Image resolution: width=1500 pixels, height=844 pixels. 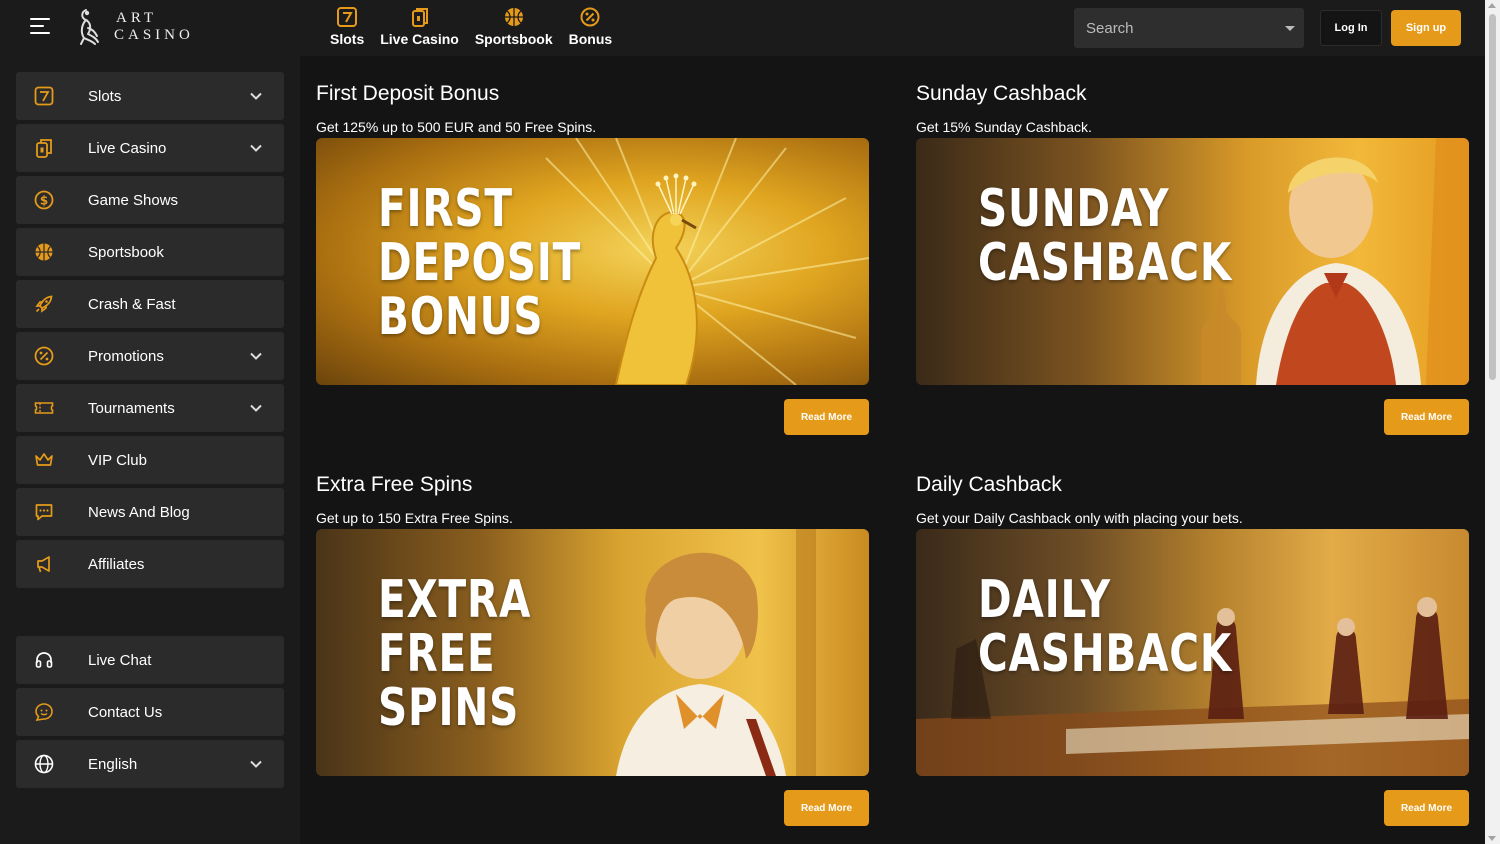 What do you see at coordinates (419, 28) in the screenshot?
I see `topnav-live-casino: Live Casino` at bounding box center [419, 28].